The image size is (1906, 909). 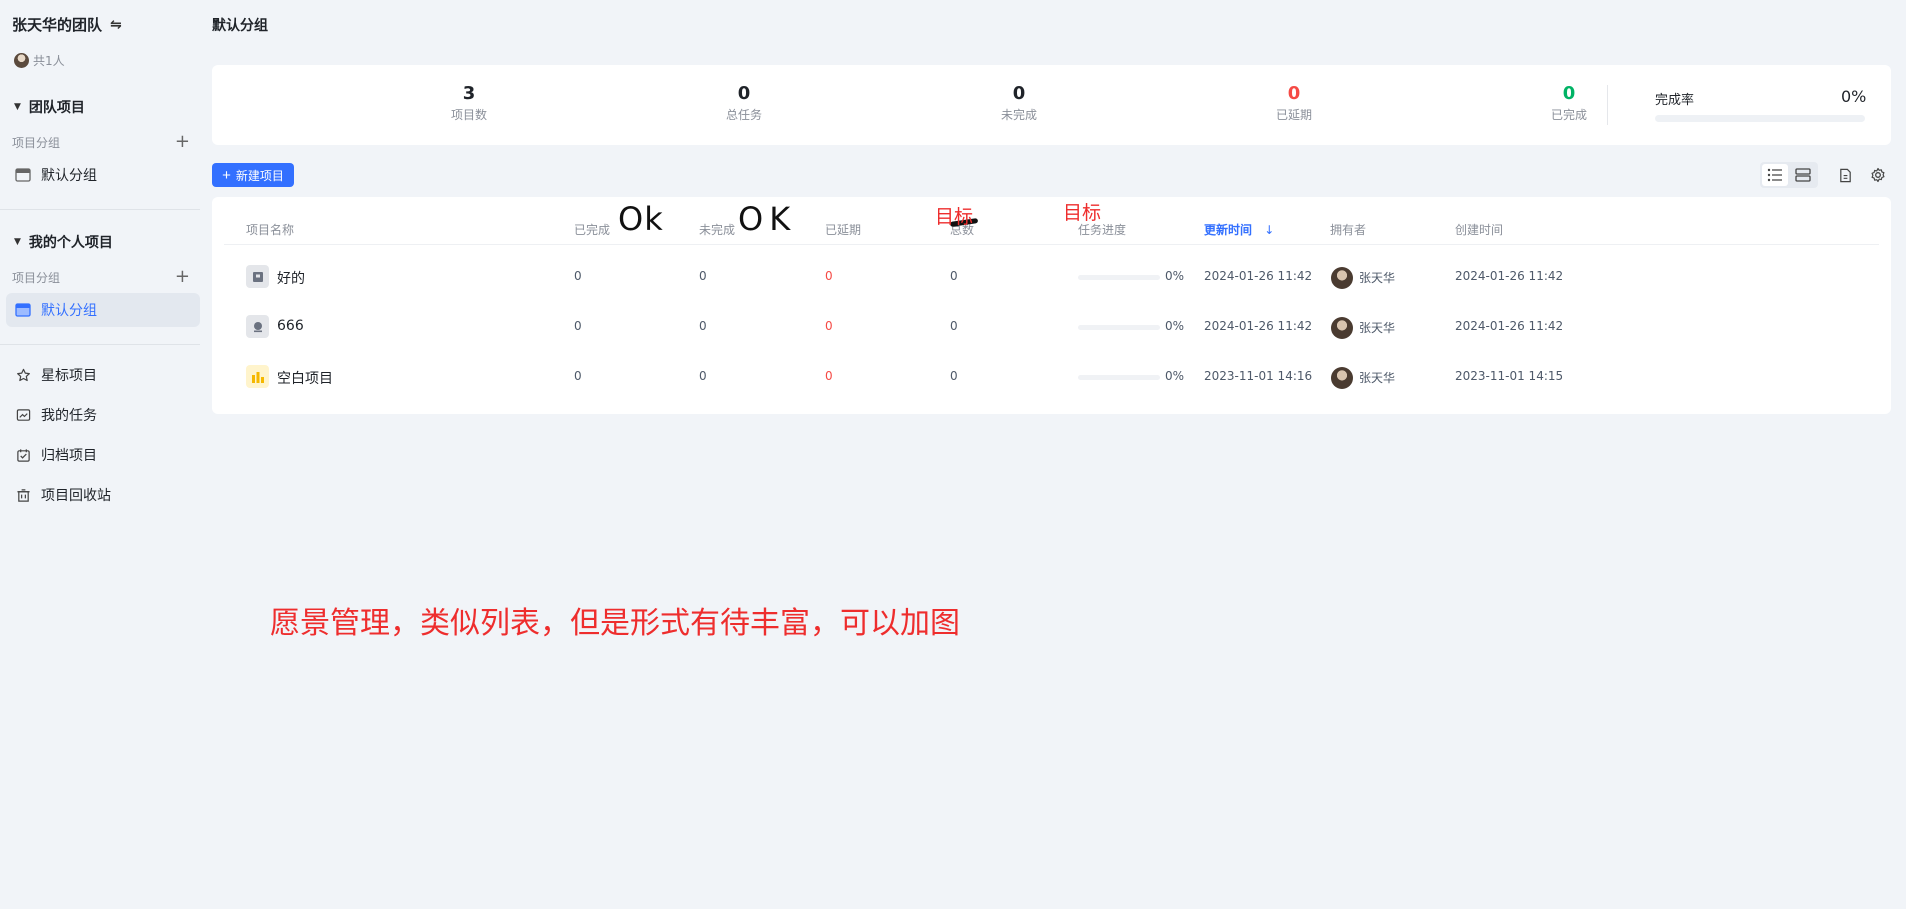 I want to click on star-icon, so click(x=23, y=375).